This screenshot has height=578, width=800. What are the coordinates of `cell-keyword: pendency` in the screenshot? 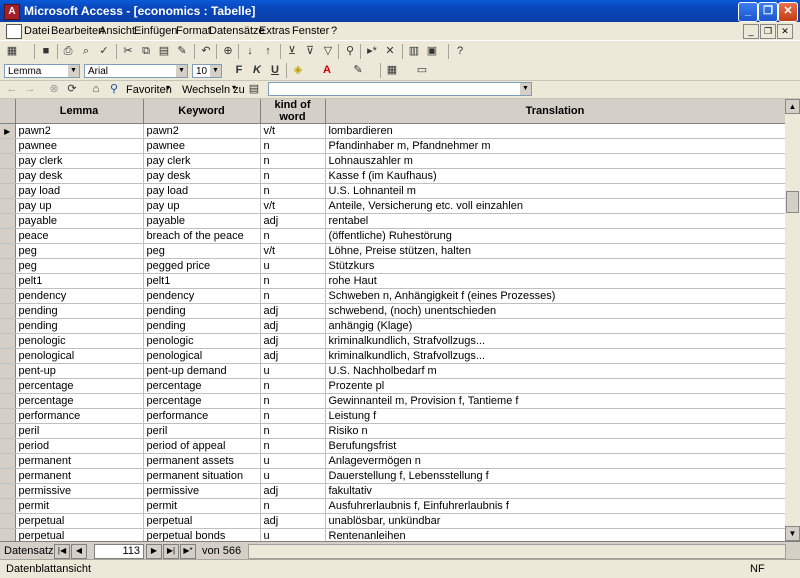 It's located at (202, 296).